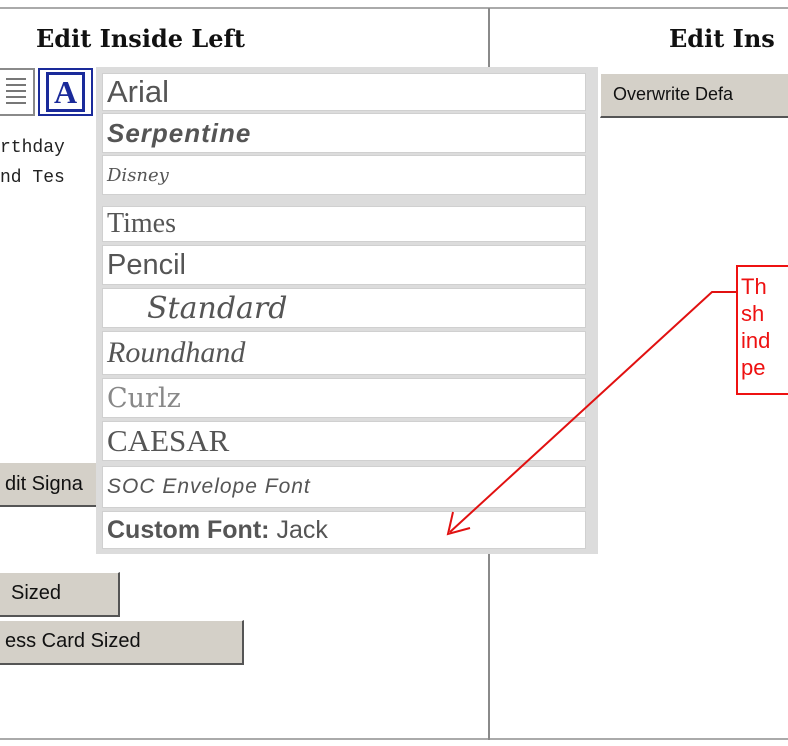 This screenshot has width=788, height=746. What do you see at coordinates (756, 340) in the screenshot?
I see `annotation-line-3: ind` at bounding box center [756, 340].